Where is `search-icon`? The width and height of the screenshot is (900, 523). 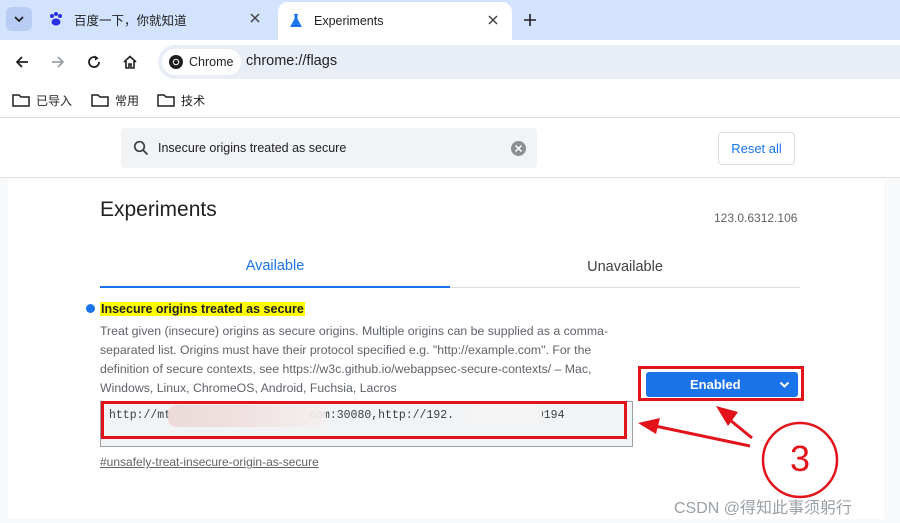
search-icon is located at coordinates (141, 148).